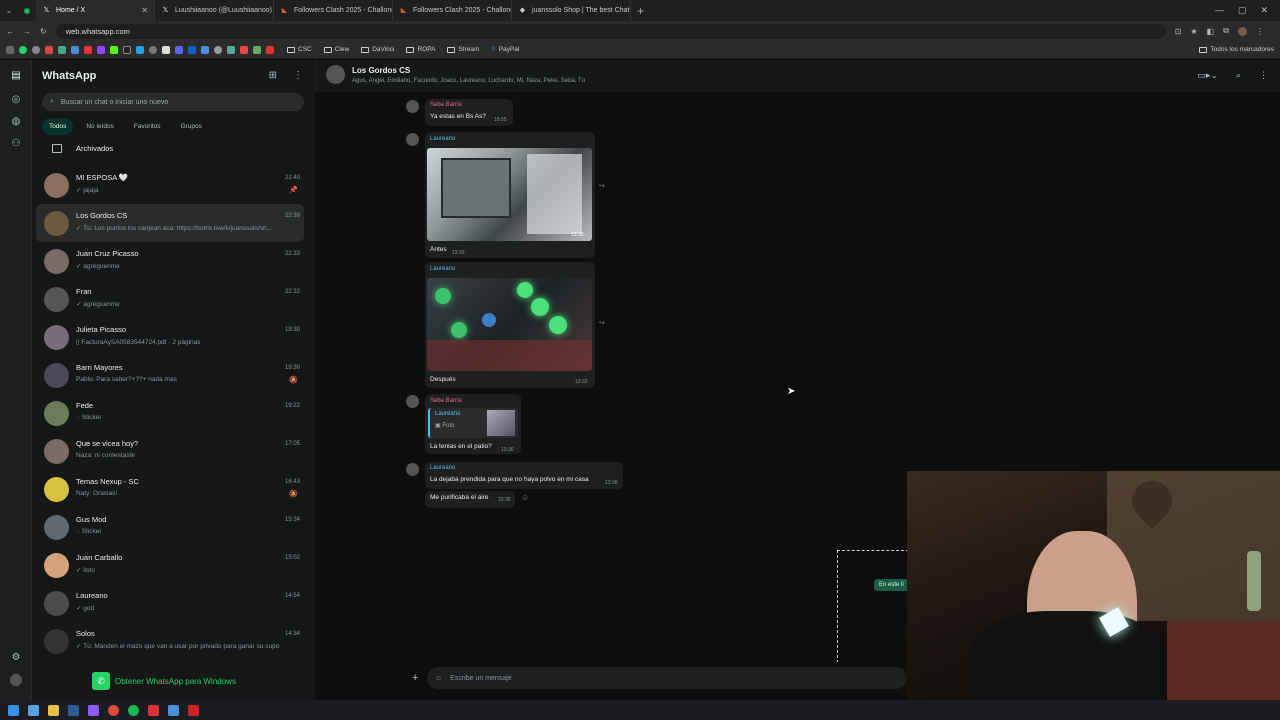 This screenshot has height=720, width=1280. I want to click on bookmark-item: ROPA, so click(420, 49).